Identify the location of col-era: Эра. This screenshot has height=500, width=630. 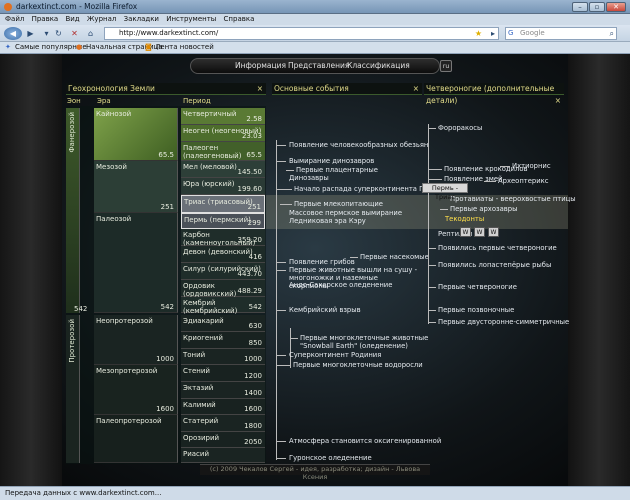
(104, 101).